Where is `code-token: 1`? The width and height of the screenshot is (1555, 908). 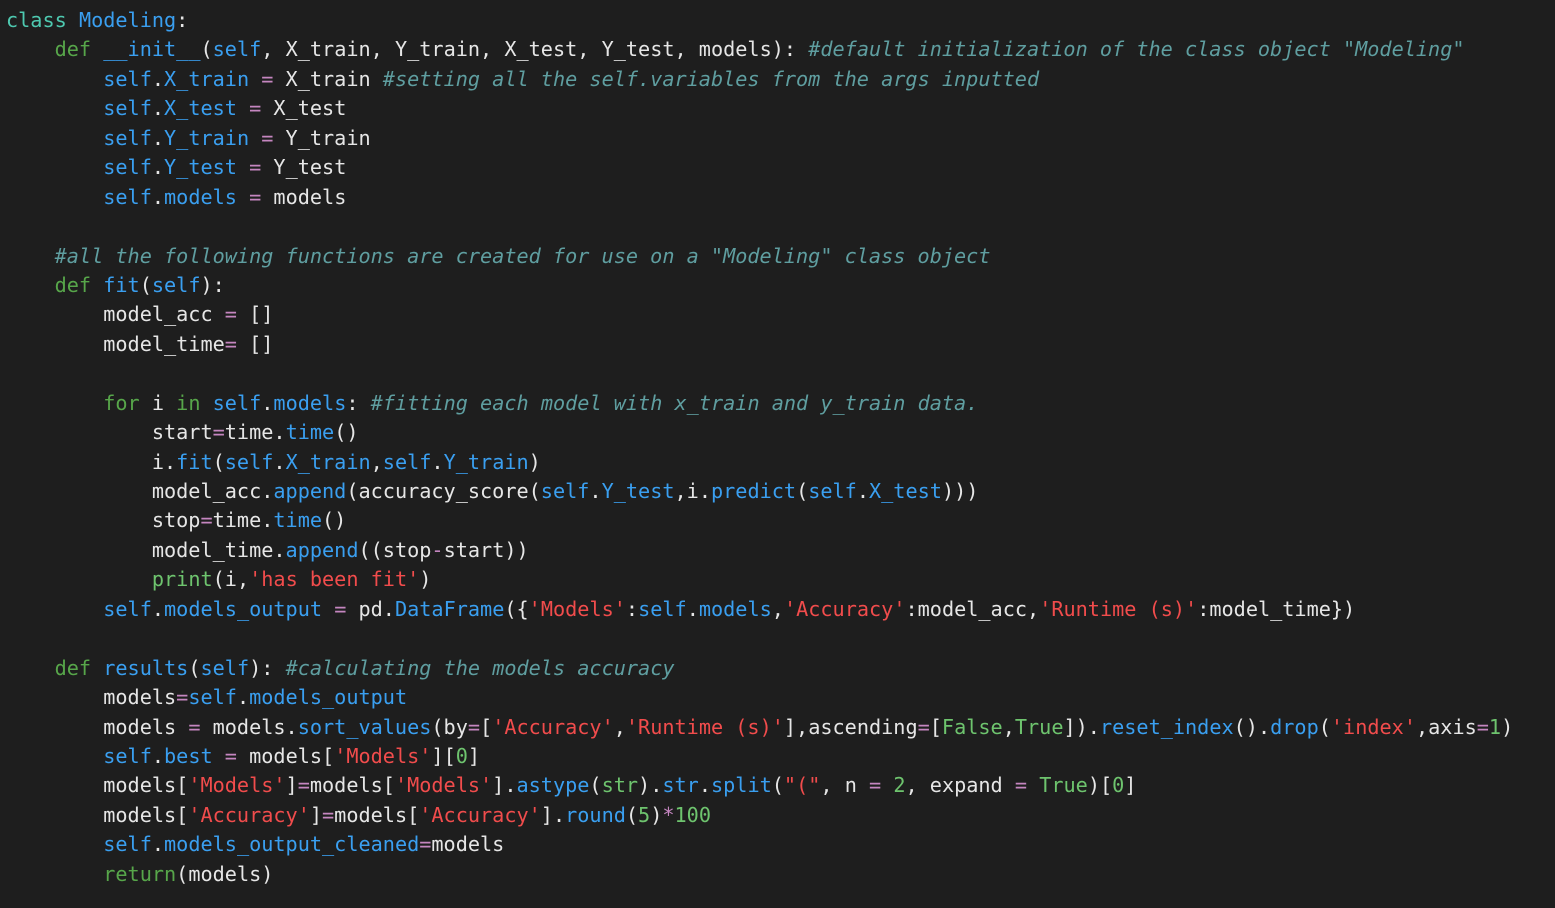
code-token: 1 is located at coordinates (1495, 726).